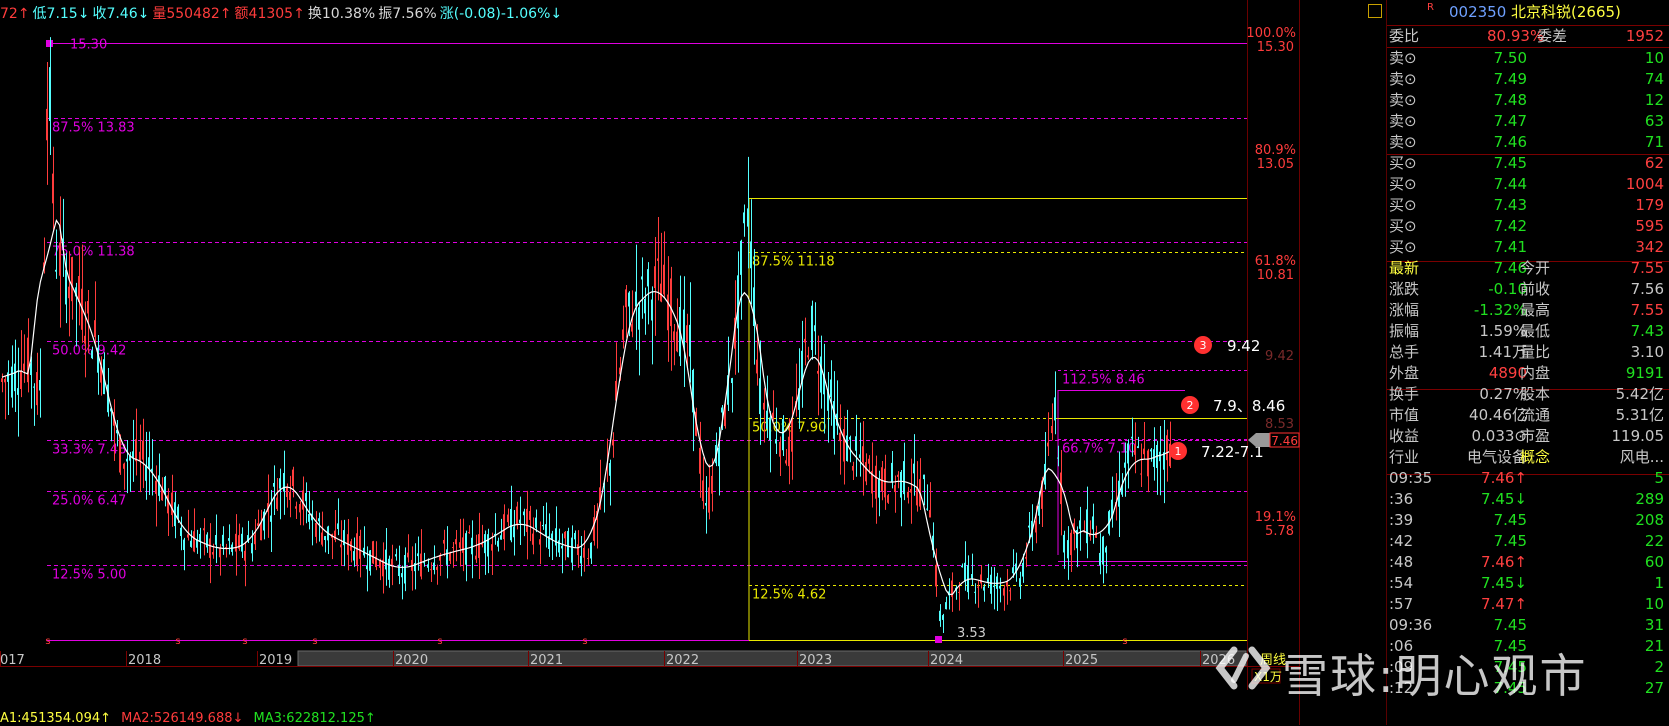  What do you see at coordinates (815, 660) in the screenshot?
I see `timeline-label: 2023` at bounding box center [815, 660].